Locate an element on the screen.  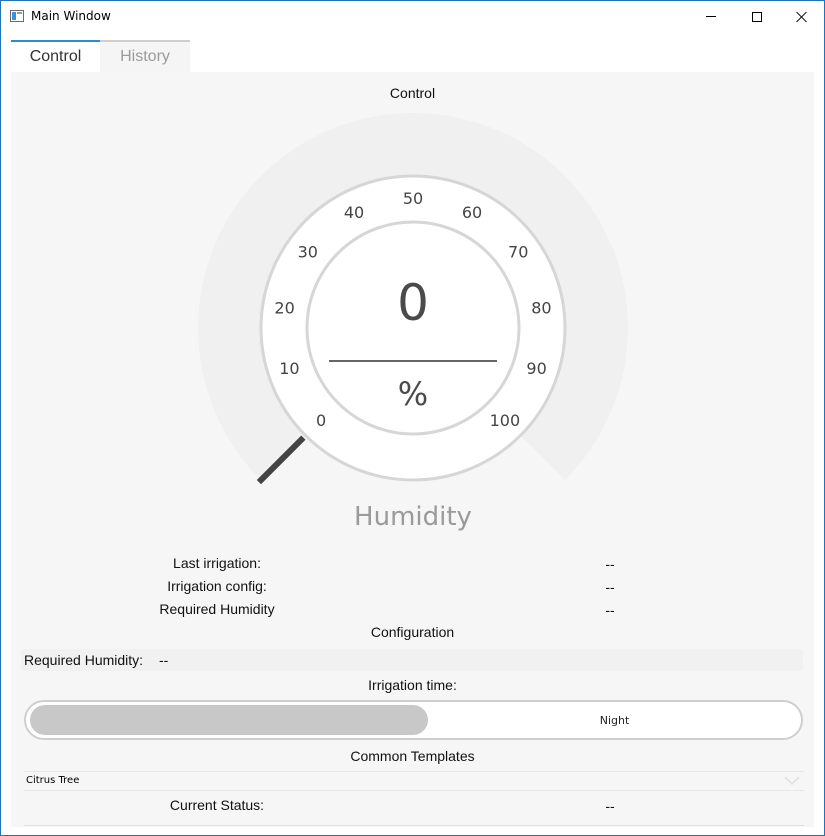
configuration-heading: Configuration is located at coordinates (412, 632).